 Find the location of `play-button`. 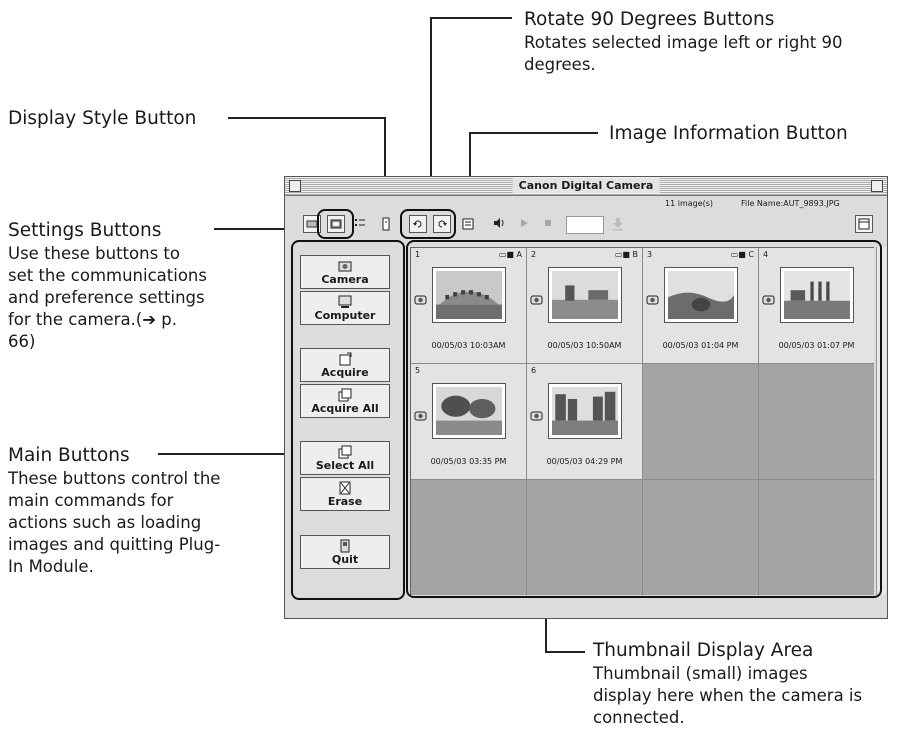

play-button is located at coordinates (524, 224).